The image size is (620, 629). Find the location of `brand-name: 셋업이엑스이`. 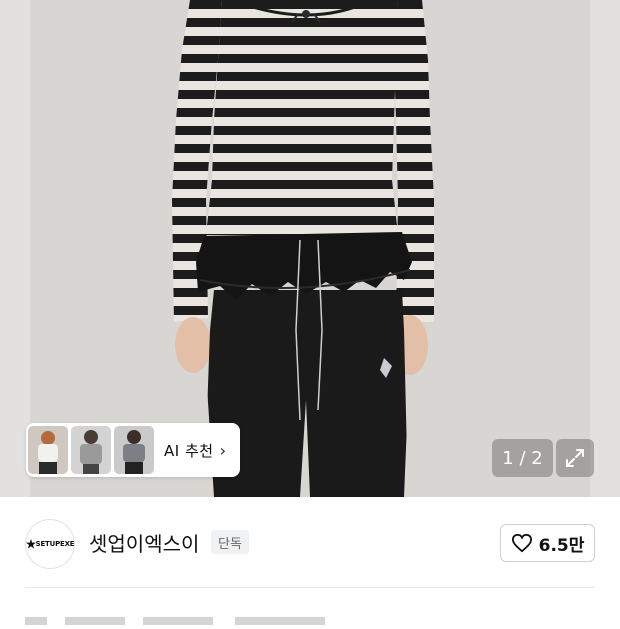

brand-name: 셋업이엑스이 is located at coordinates (144, 542).